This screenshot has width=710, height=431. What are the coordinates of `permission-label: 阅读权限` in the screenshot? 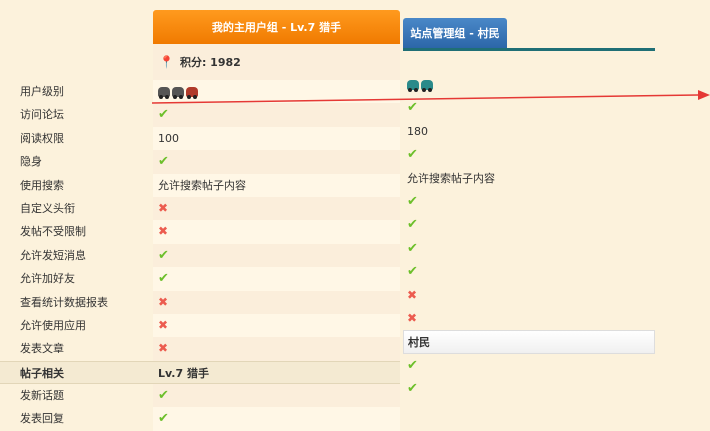 It's located at (42, 138).